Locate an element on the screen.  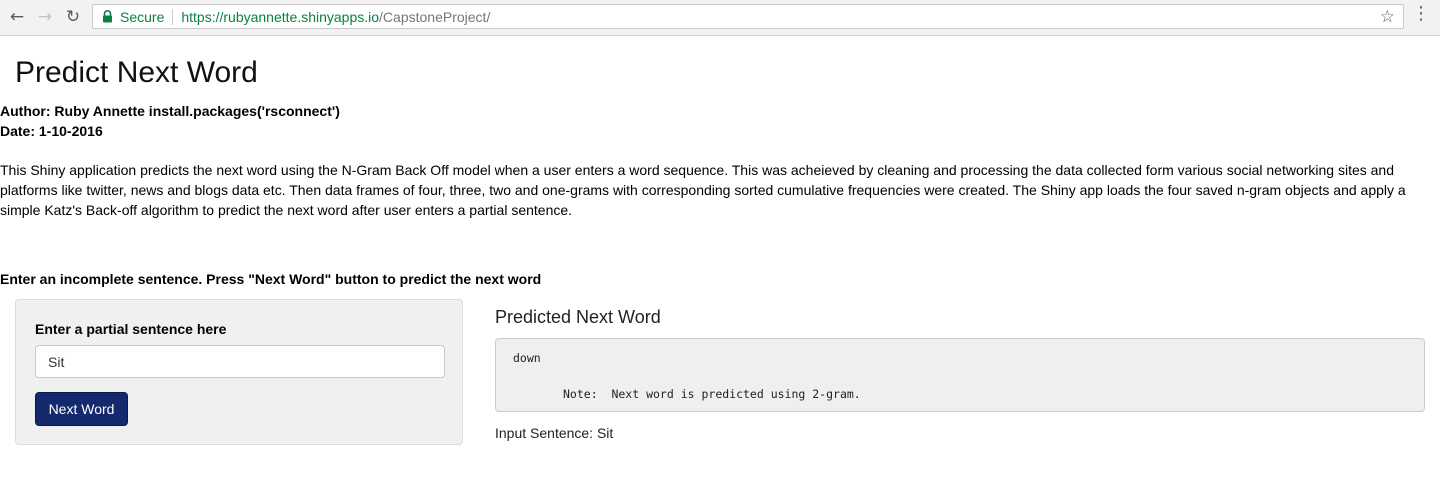
next-word-button: Next Word is located at coordinates (81, 409).